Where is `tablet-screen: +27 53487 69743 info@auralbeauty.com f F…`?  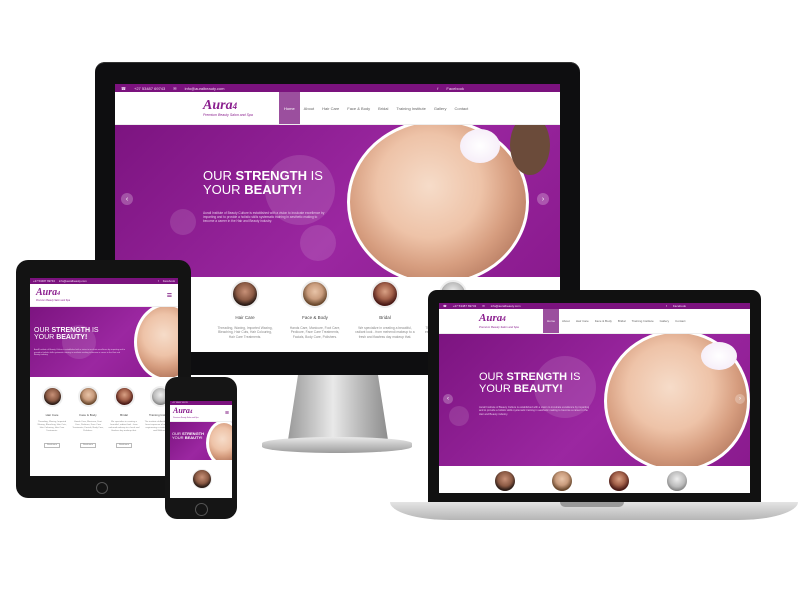 tablet-screen: +27 53487 69743 info@auralbeauty.com f F… is located at coordinates (104, 377).